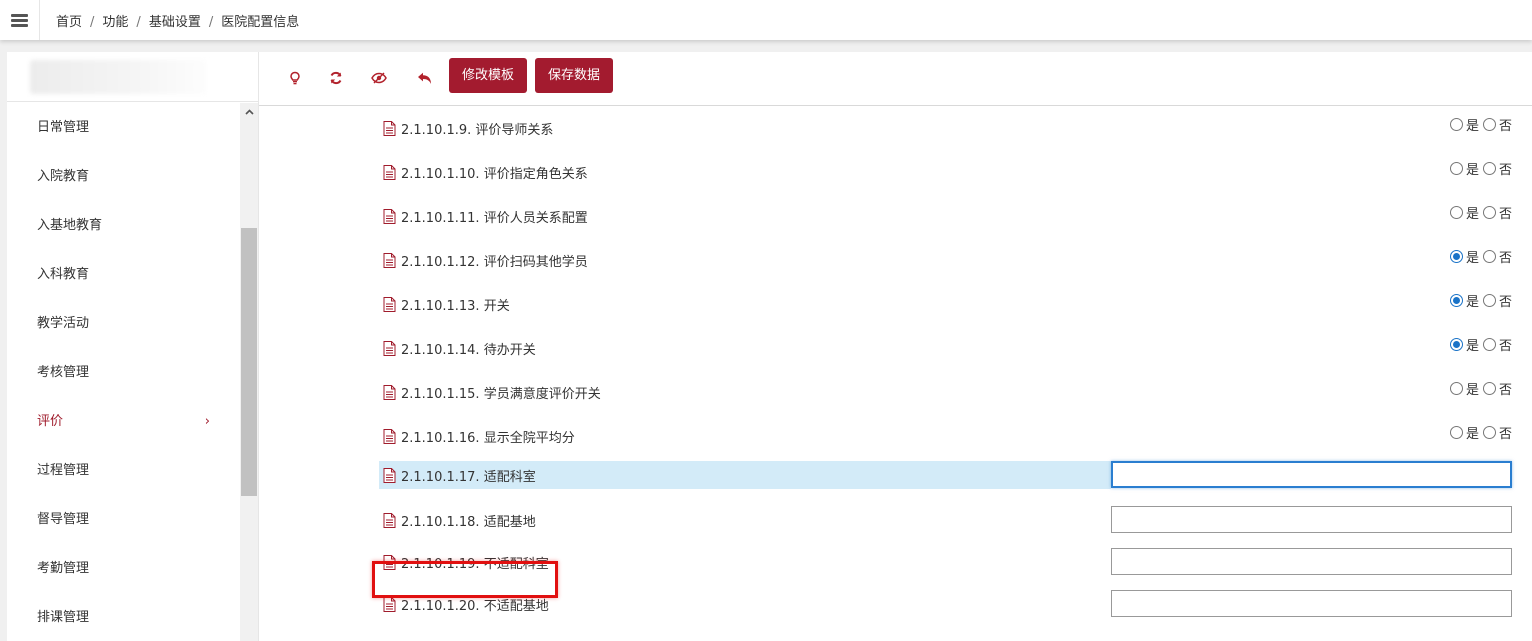  What do you see at coordinates (175, 22) in the screenshot?
I see `breadcrumb-basic-settings: 基础设置` at bounding box center [175, 22].